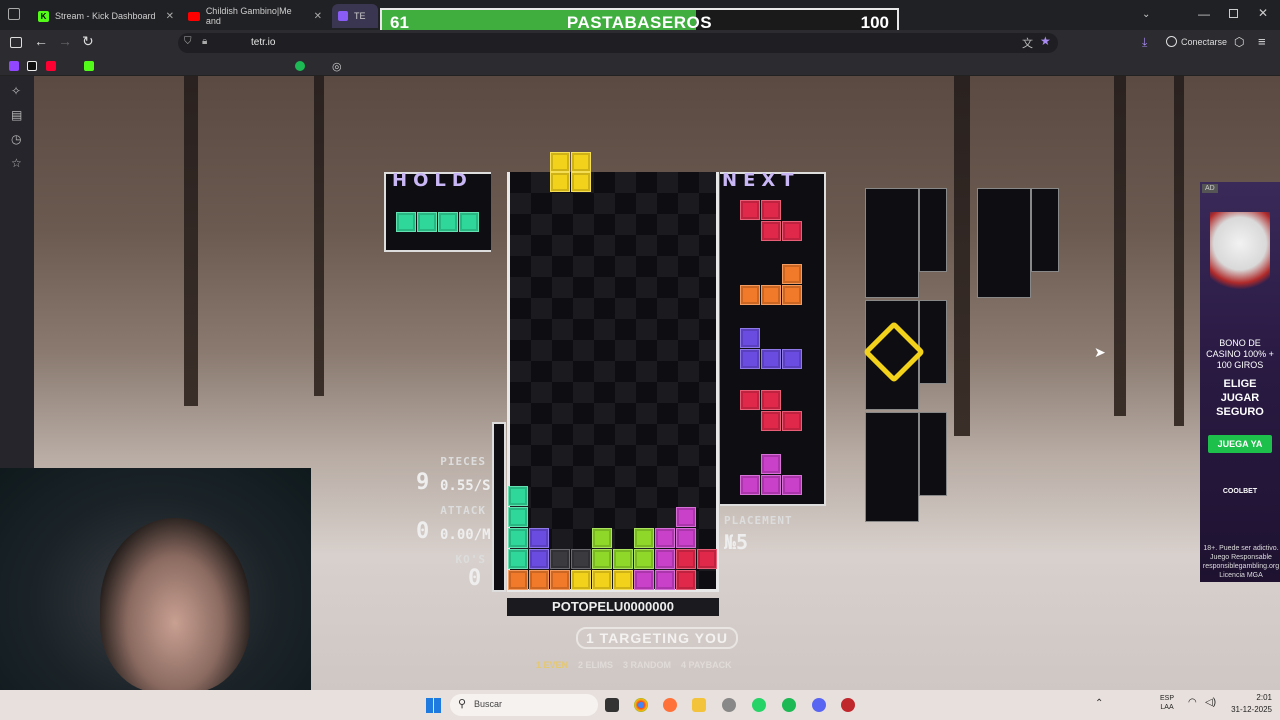 The image size is (1280, 720). I want to click on whatsapp-icon, so click(759, 705).